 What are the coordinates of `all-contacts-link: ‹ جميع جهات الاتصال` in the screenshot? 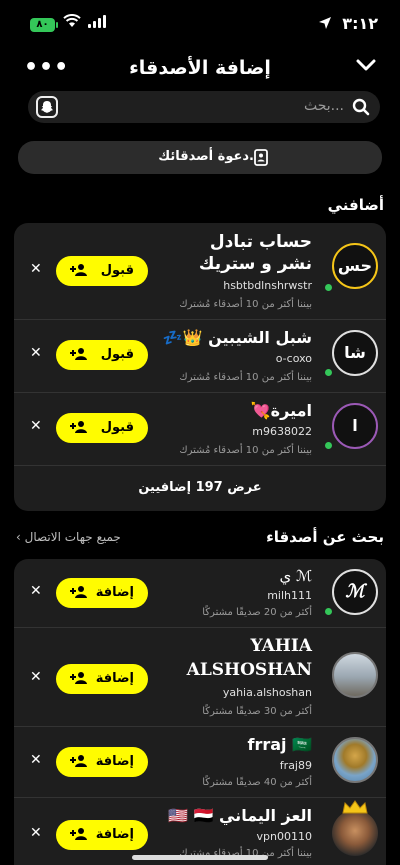 It's located at (68, 537).